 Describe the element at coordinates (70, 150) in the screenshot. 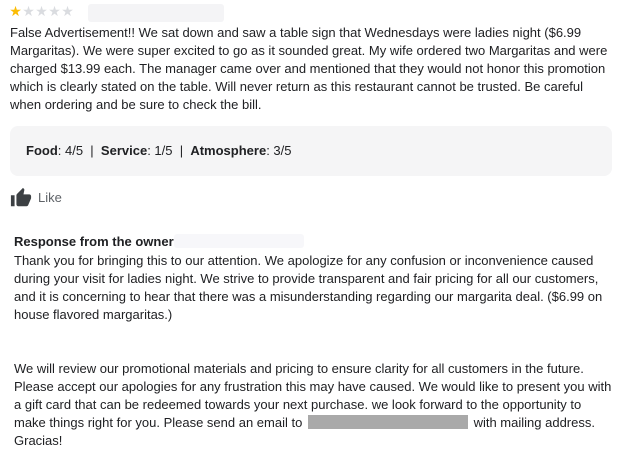

I see `food-value: : 4/5` at that location.